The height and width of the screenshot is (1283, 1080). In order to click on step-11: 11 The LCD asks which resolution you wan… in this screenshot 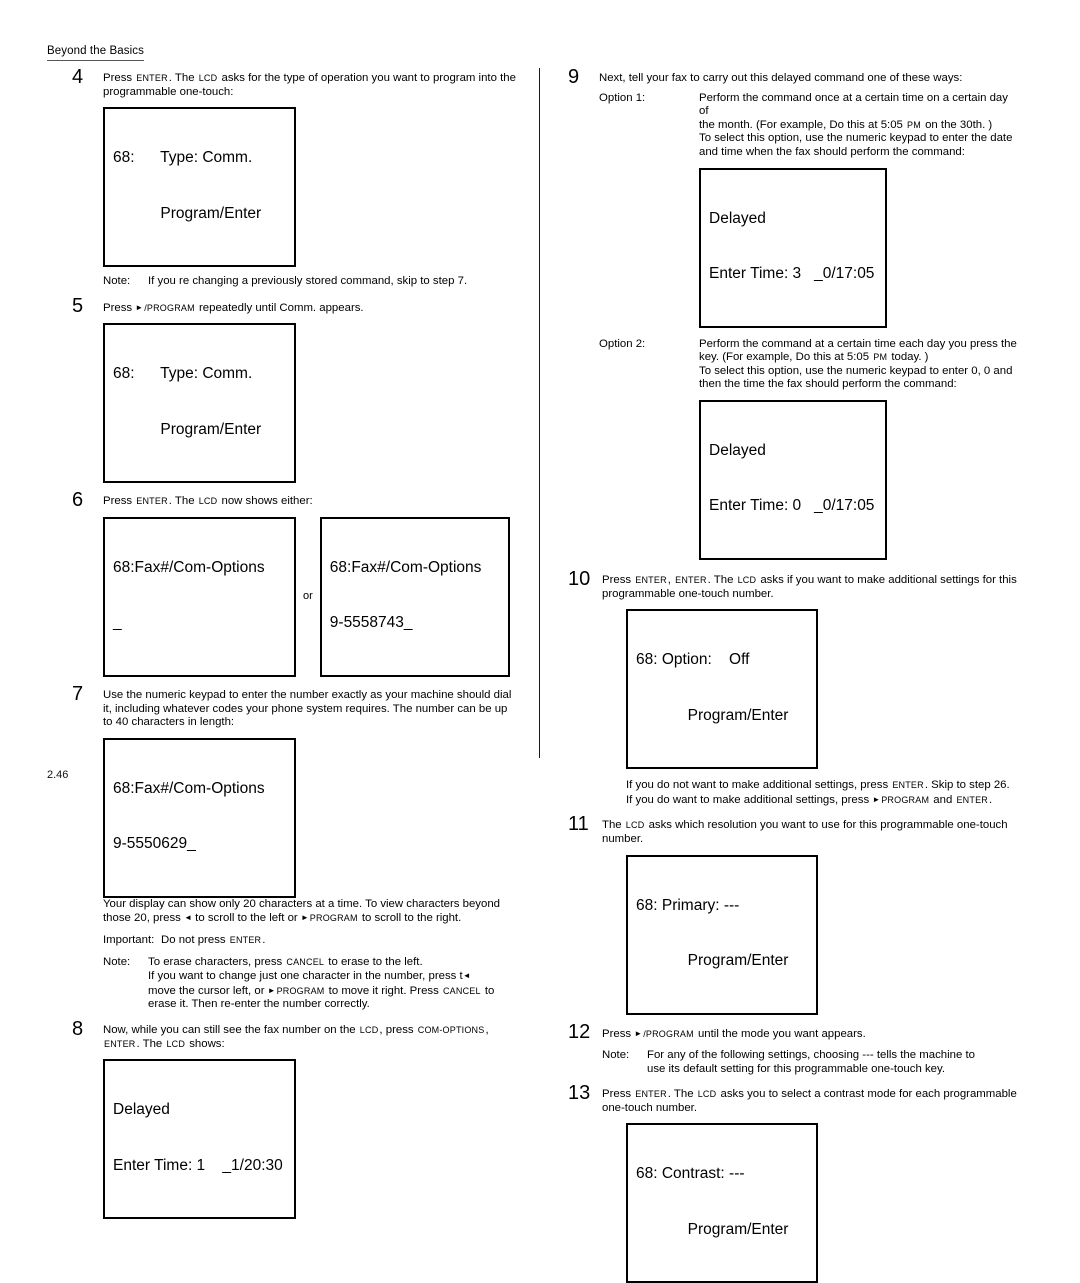, I will do `click(794, 914)`.